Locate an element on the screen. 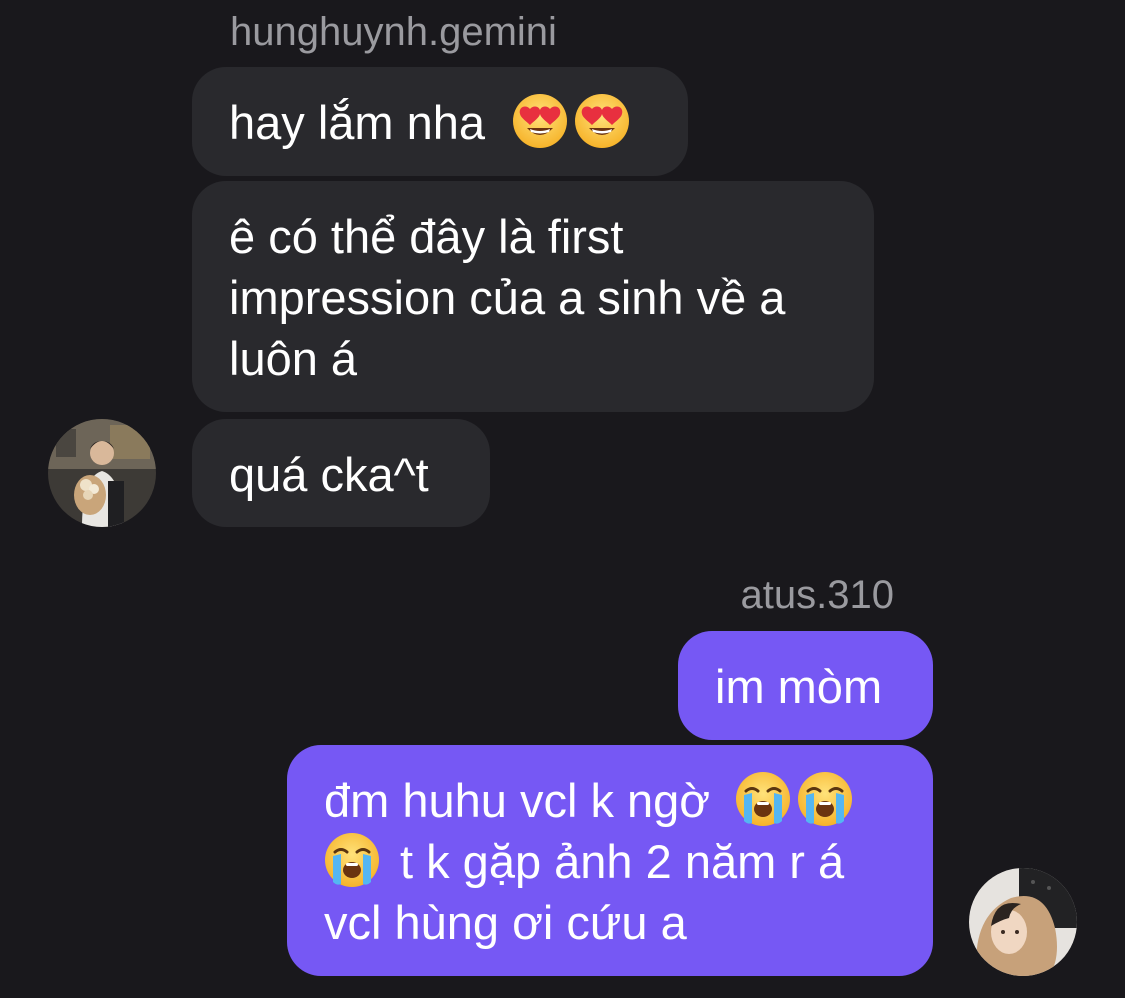 The height and width of the screenshot is (998, 1125). incoming-message-3: quá cka^t is located at coordinates (341, 473).